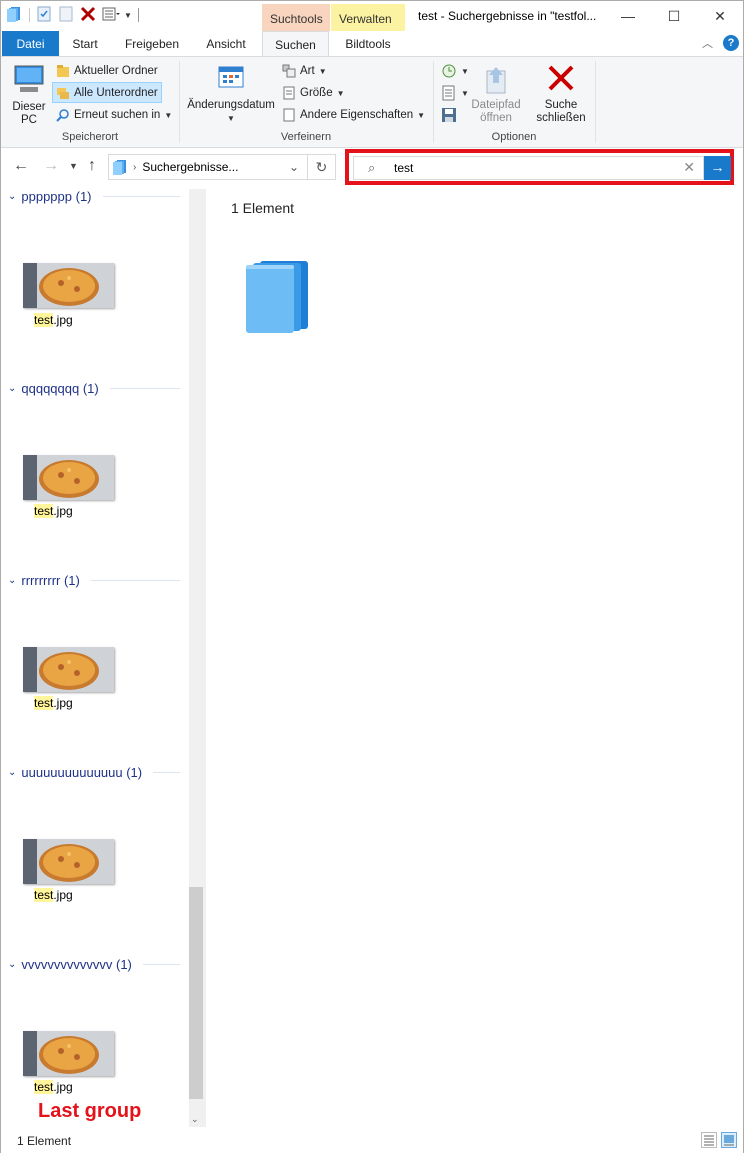 The width and height of the screenshot is (744, 1153). What do you see at coordinates (88, 15) in the screenshot?
I see `delete-icon` at bounding box center [88, 15].